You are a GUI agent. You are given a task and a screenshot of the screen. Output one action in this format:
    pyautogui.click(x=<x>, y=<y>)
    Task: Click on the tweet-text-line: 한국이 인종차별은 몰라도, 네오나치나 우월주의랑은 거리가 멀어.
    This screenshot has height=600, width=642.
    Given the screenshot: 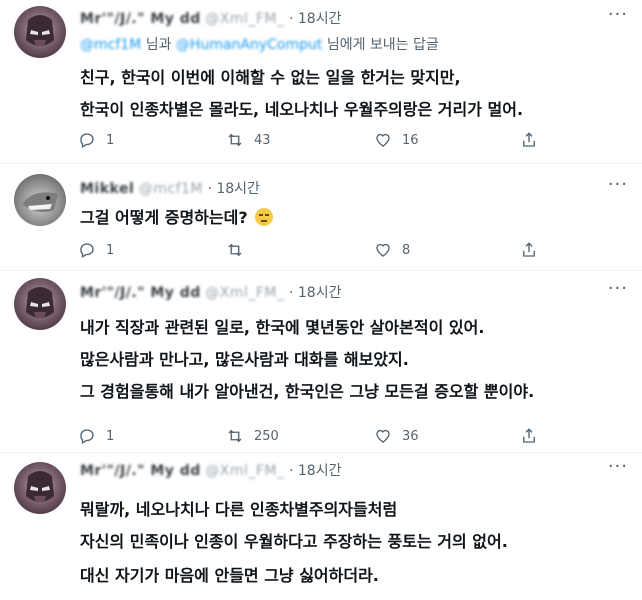 What is the action you would take?
    pyautogui.click(x=302, y=109)
    